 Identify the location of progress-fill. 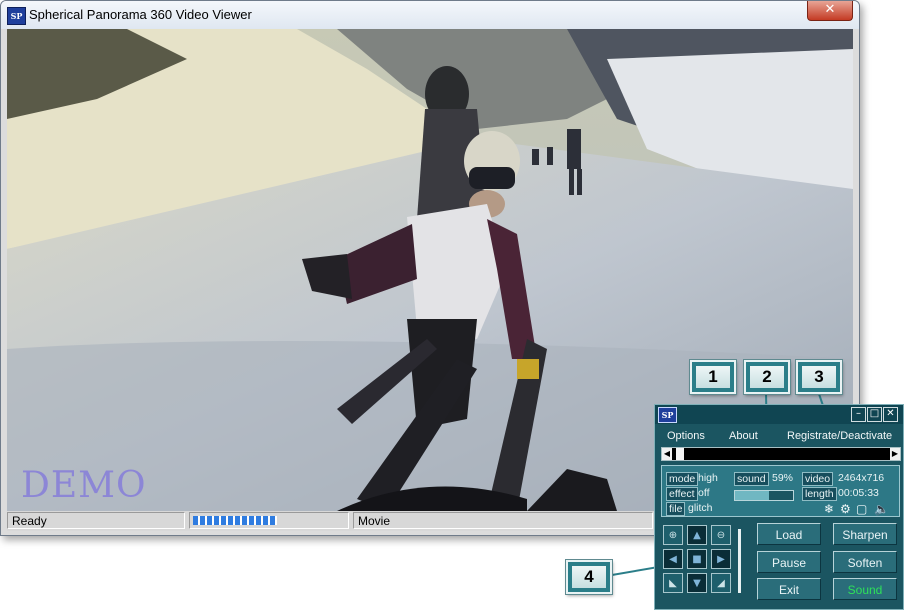
(235, 520).